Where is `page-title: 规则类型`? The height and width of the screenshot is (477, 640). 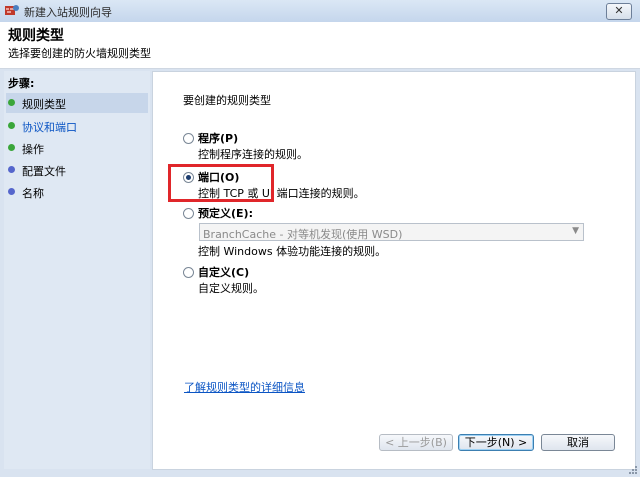
page-title: 规则类型 is located at coordinates (36, 36).